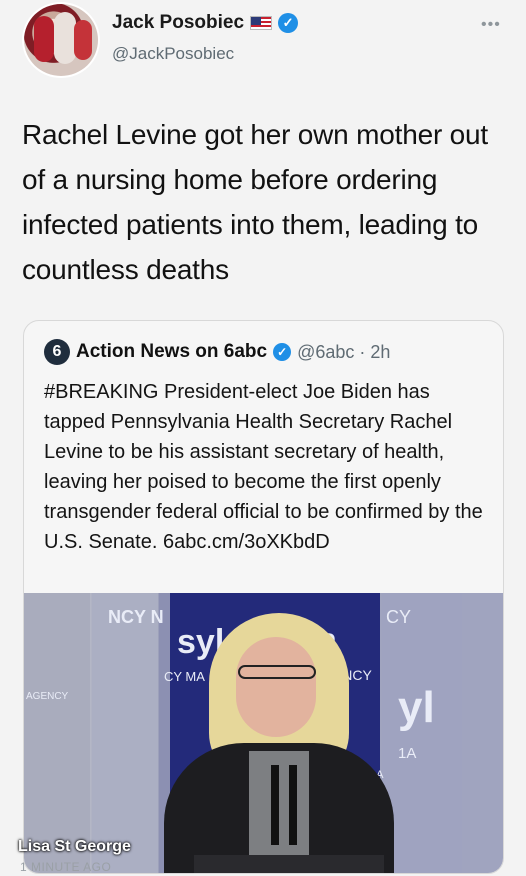  What do you see at coordinates (57, 352) in the screenshot?
I see `channel-logo-icon: 6` at bounding box center [57, 352].